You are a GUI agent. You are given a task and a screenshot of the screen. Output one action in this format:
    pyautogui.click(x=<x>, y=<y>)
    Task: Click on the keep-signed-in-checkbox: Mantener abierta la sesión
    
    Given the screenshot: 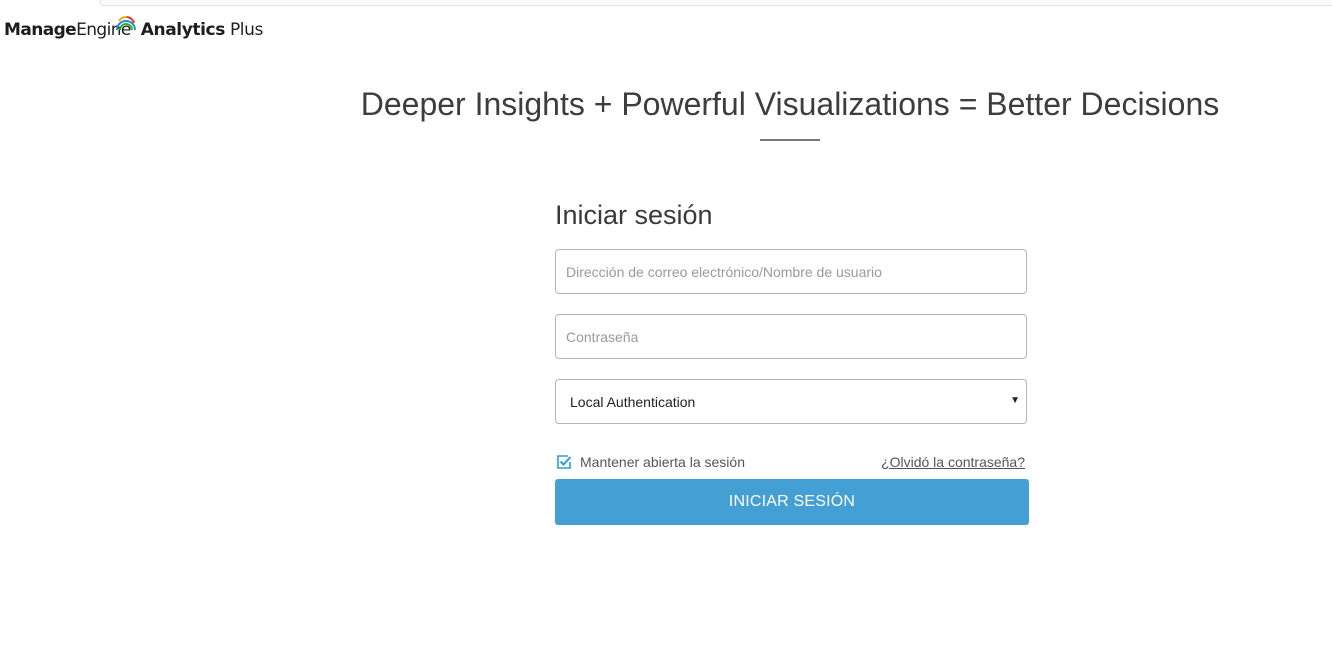 What is the action you would take?
    pyautogui.click(x=650, y=462)
    